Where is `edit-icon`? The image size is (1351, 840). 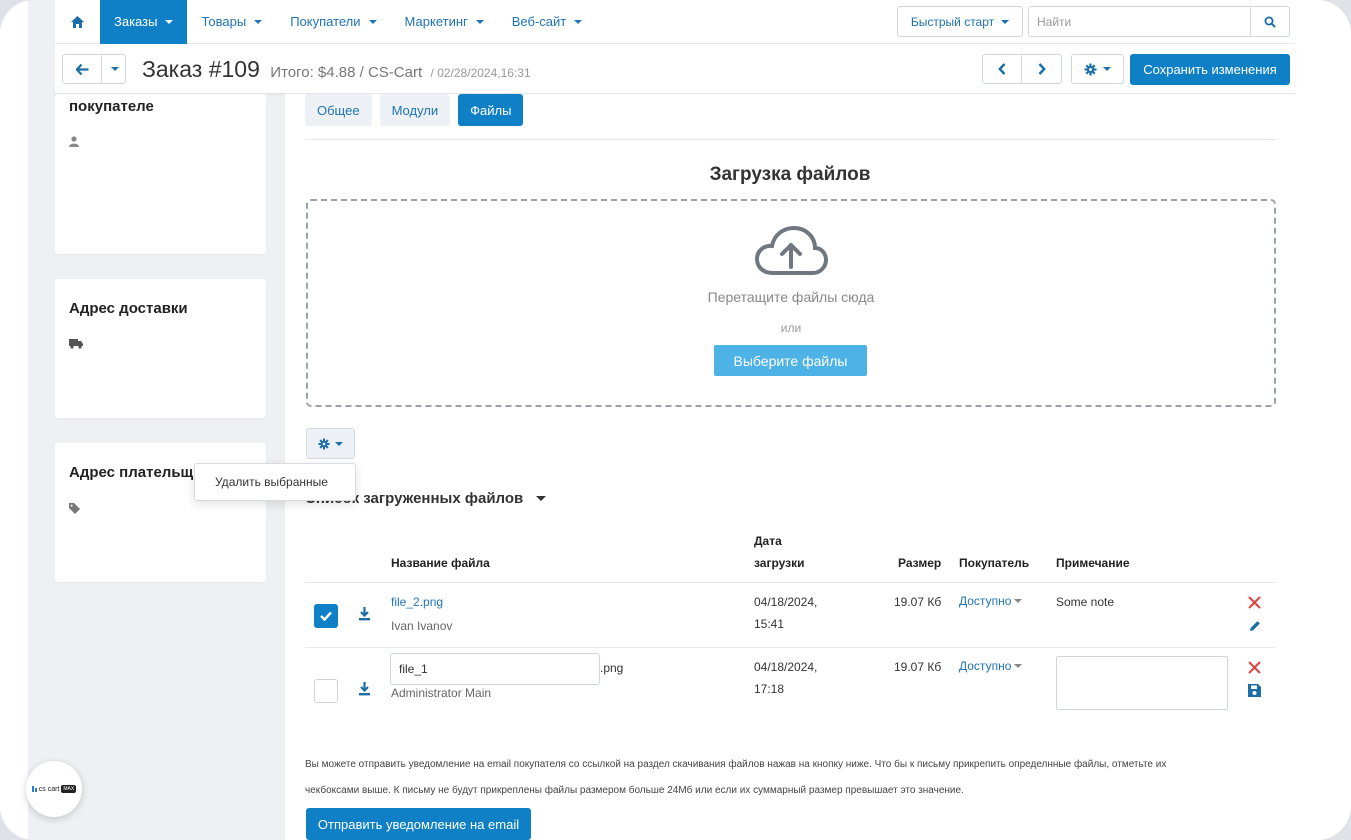
edit-icon is located at coordinates (1255, 626).